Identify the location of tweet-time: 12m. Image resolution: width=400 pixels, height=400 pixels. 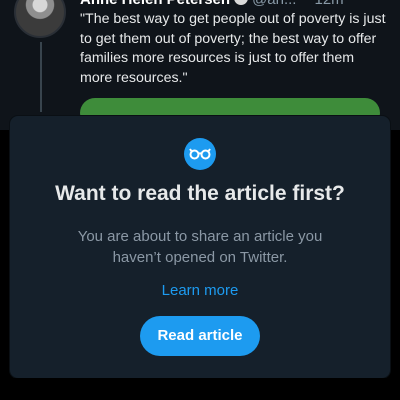
(328, 4).